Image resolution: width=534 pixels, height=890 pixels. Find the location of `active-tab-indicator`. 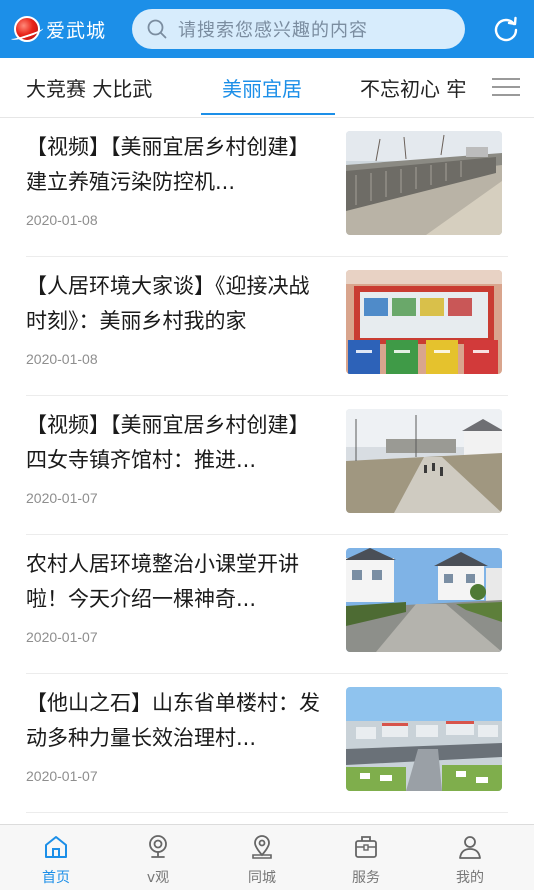

active-tab-indicator is located at coordinates (268, 114).